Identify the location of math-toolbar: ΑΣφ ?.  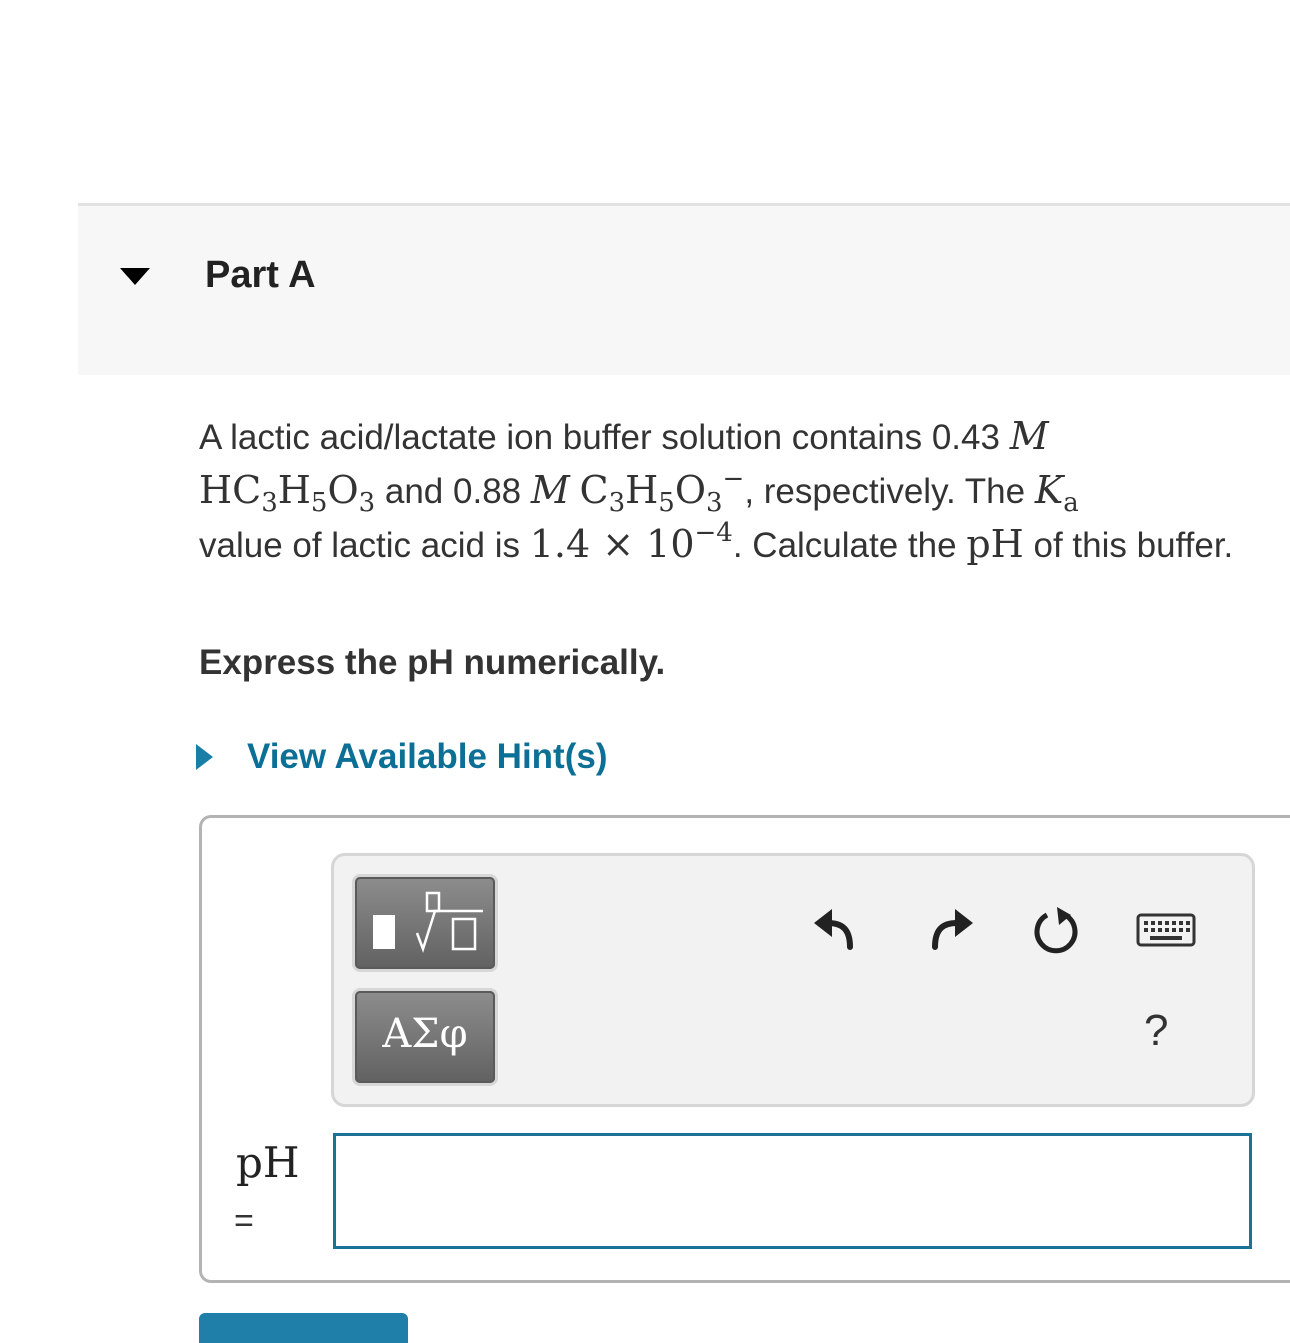
(793, 980).